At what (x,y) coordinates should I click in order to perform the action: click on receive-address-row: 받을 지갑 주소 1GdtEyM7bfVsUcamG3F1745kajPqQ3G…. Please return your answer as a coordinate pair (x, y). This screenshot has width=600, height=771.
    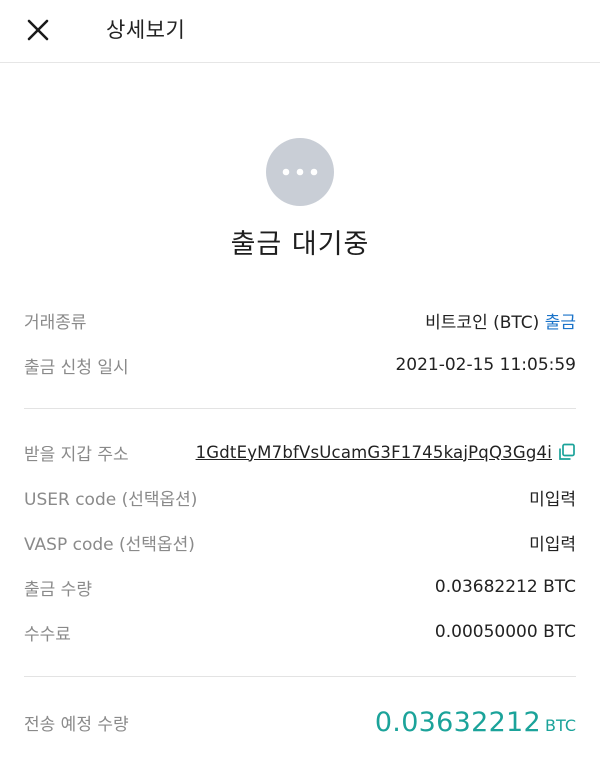
    Looking at the image, I should click on (300, 452).